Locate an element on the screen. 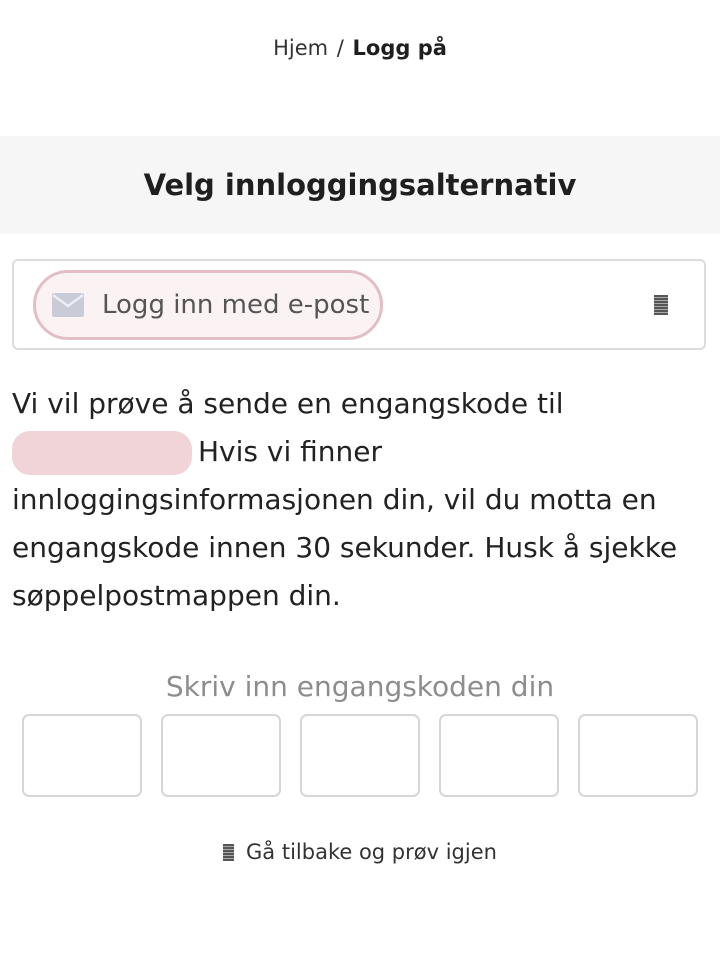  info-text-before: Vi vil prøve å sende en engangskode til is located at coordinates (288, 403).